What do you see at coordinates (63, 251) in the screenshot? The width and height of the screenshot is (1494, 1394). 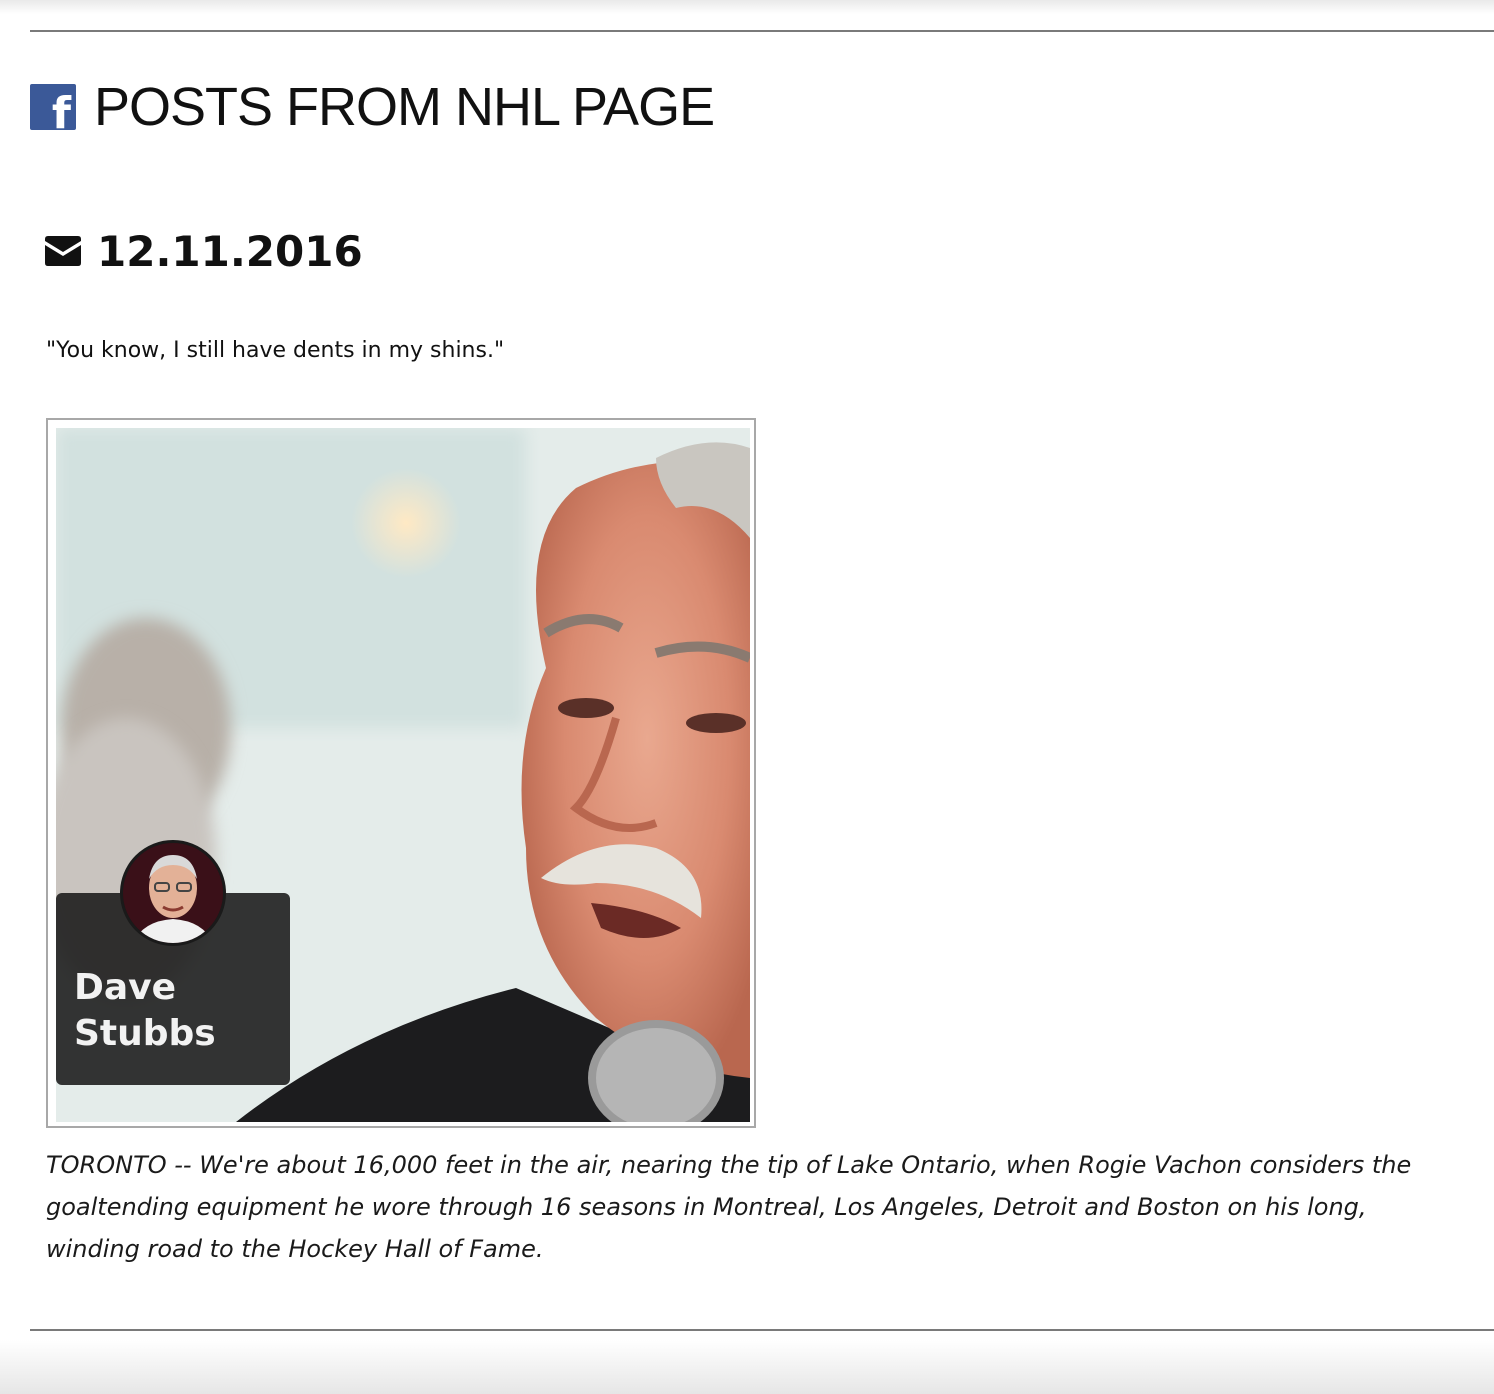 I see `envelope-icon` at bounding box center [63, 251].